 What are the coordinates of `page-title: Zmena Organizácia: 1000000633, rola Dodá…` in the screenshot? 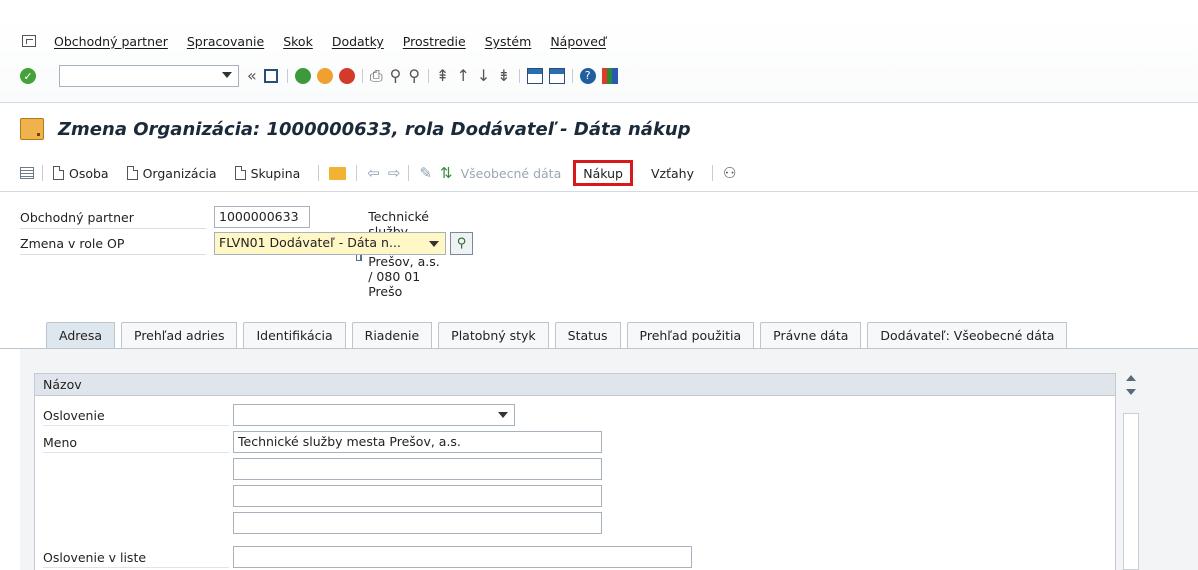 It's located at (355, 129).